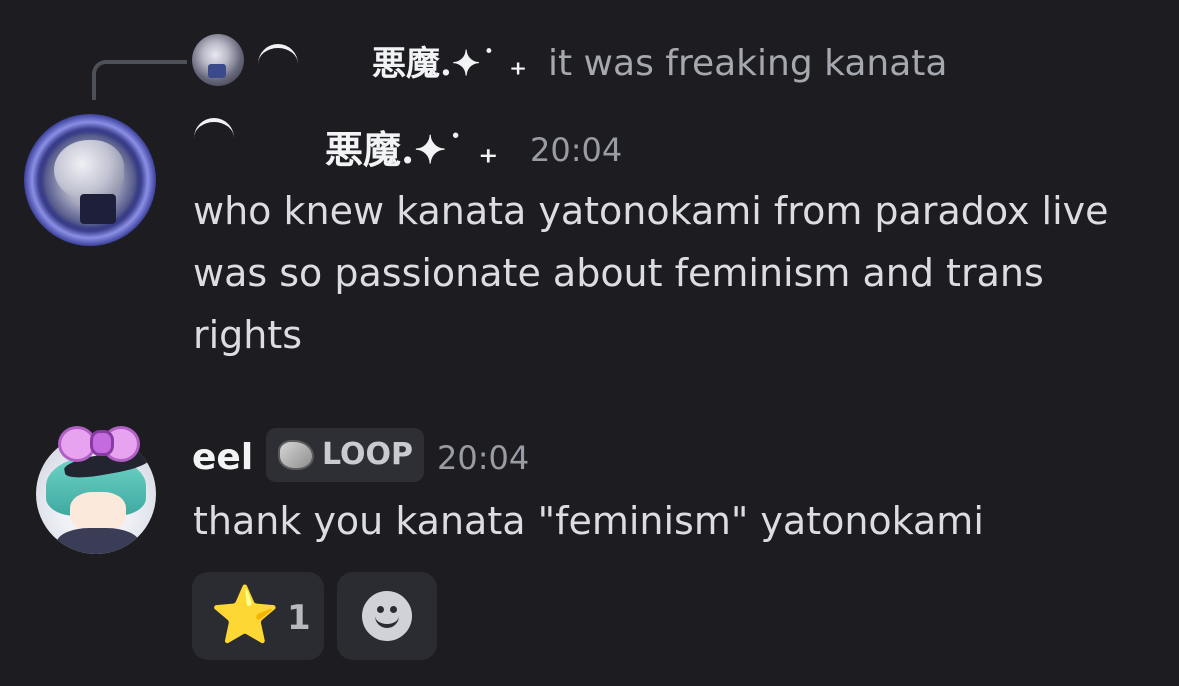 Image resolution: width=1179 pixels, height=686 pixels. Describe the element at coordinates (98, 512) in the screenshot. I see `avatar-face` at that location.